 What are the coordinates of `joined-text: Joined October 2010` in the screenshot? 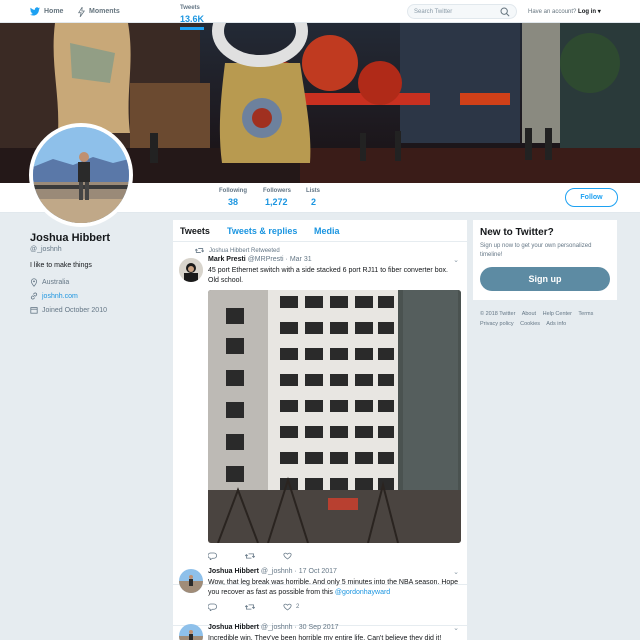 It's located at (74, 310).